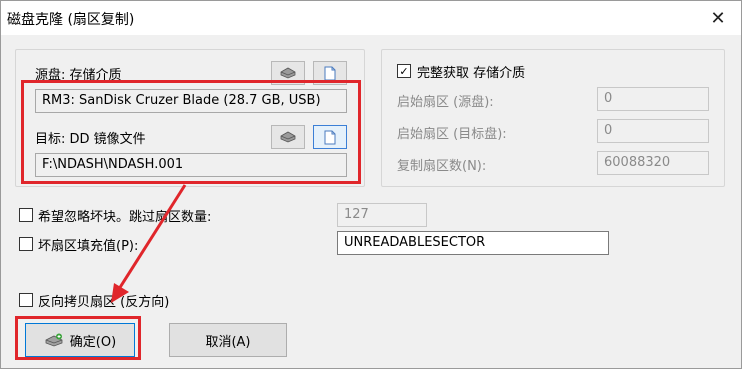 Image resolution: width=742 pixels, height=370 pixels. I want to click on full-media-checkbox: ✓, so click(404, 71).